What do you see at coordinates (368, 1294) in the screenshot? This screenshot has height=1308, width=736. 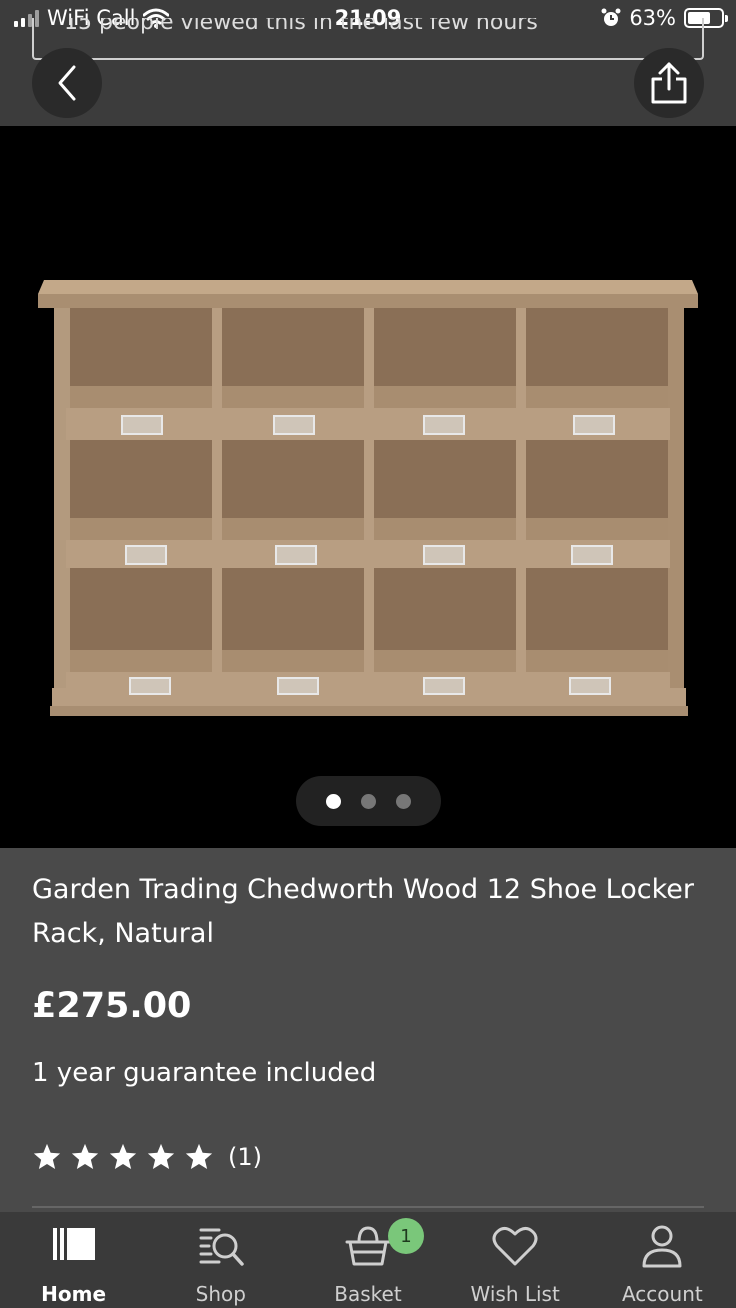 I see `tab-basket-label: Basket` at bounding box center [368, 1294].